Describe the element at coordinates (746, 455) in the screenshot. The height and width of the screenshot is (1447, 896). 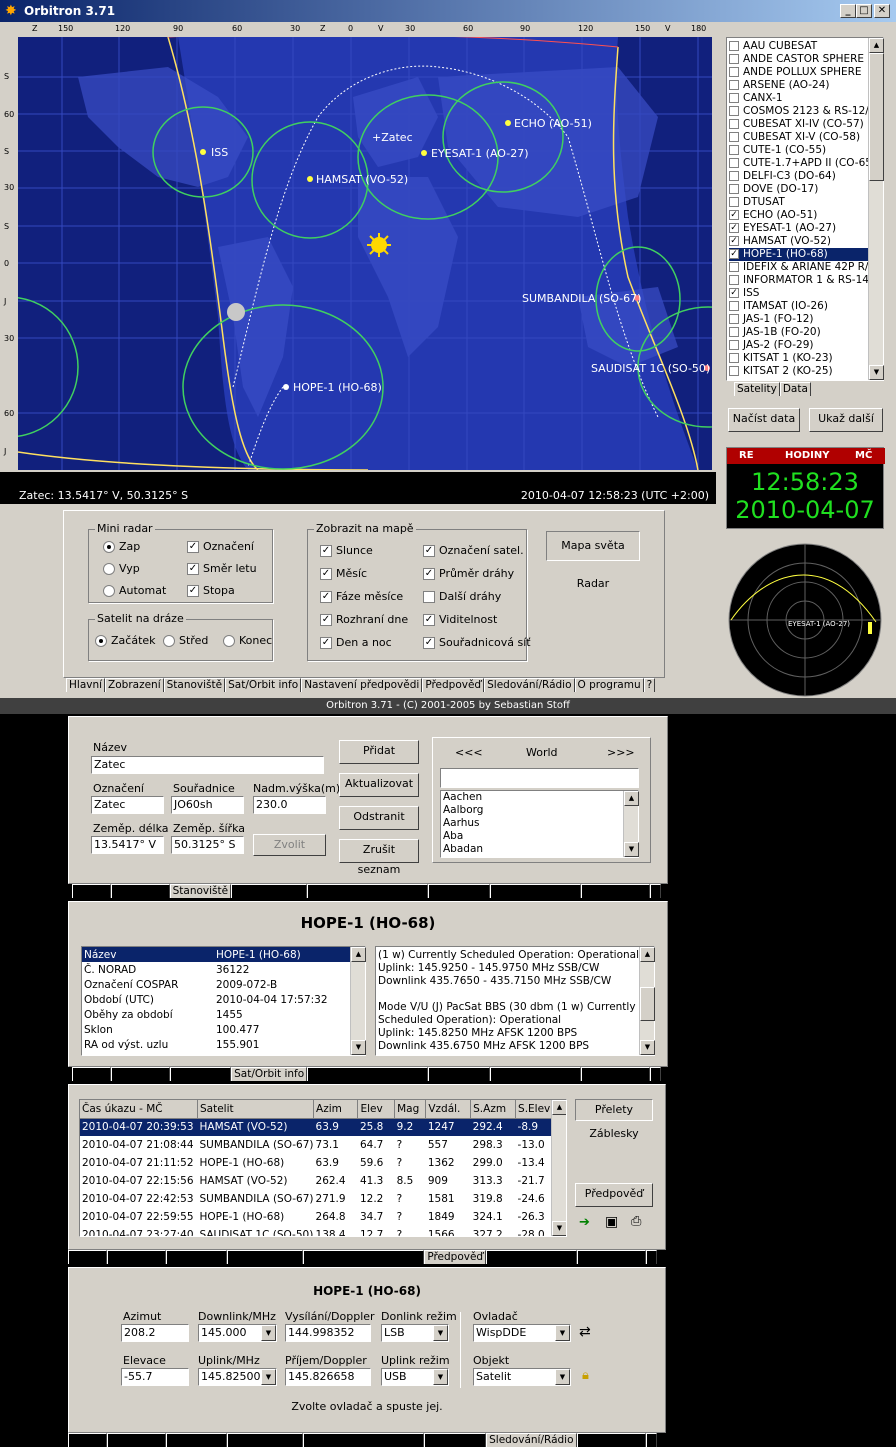
I see `clock-re-toggle: RE` at that location.